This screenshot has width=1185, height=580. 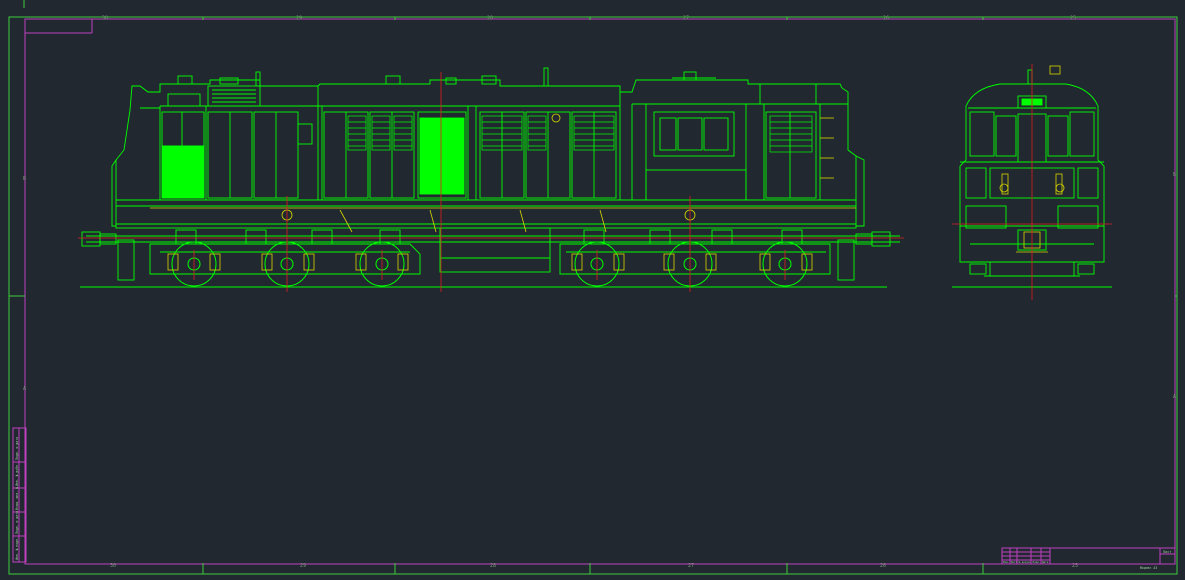 I want to click on bottom-zone-label: 26, so click(x=883, y=566).